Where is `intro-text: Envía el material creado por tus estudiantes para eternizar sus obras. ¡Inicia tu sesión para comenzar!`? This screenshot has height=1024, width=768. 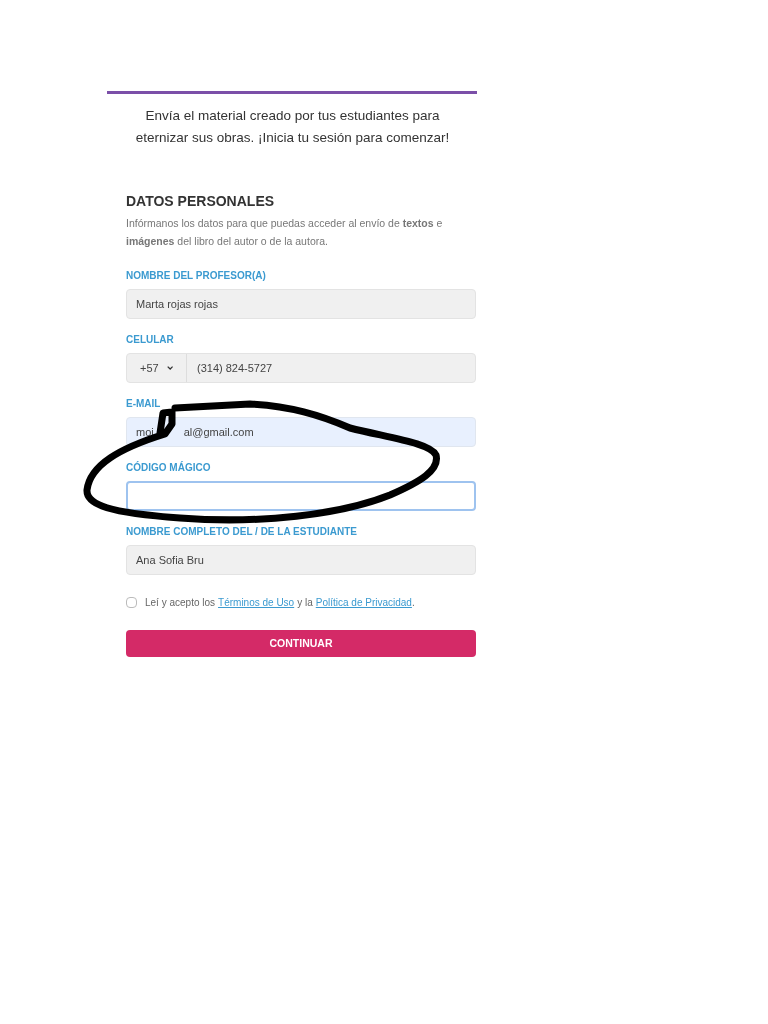 intro-text: Envía el material creado por tus estudiantes para eternizar sus obras. ¡Inicia tu sesión para comenzar! is located at coordinates (292, 127).